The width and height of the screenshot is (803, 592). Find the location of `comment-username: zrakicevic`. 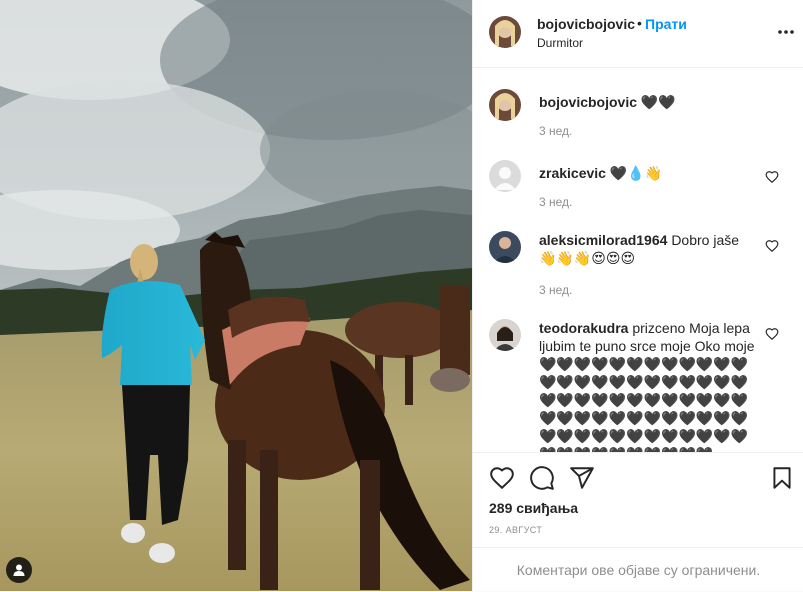

comment-username: zrakicevic is located at coordinates (572, 173).